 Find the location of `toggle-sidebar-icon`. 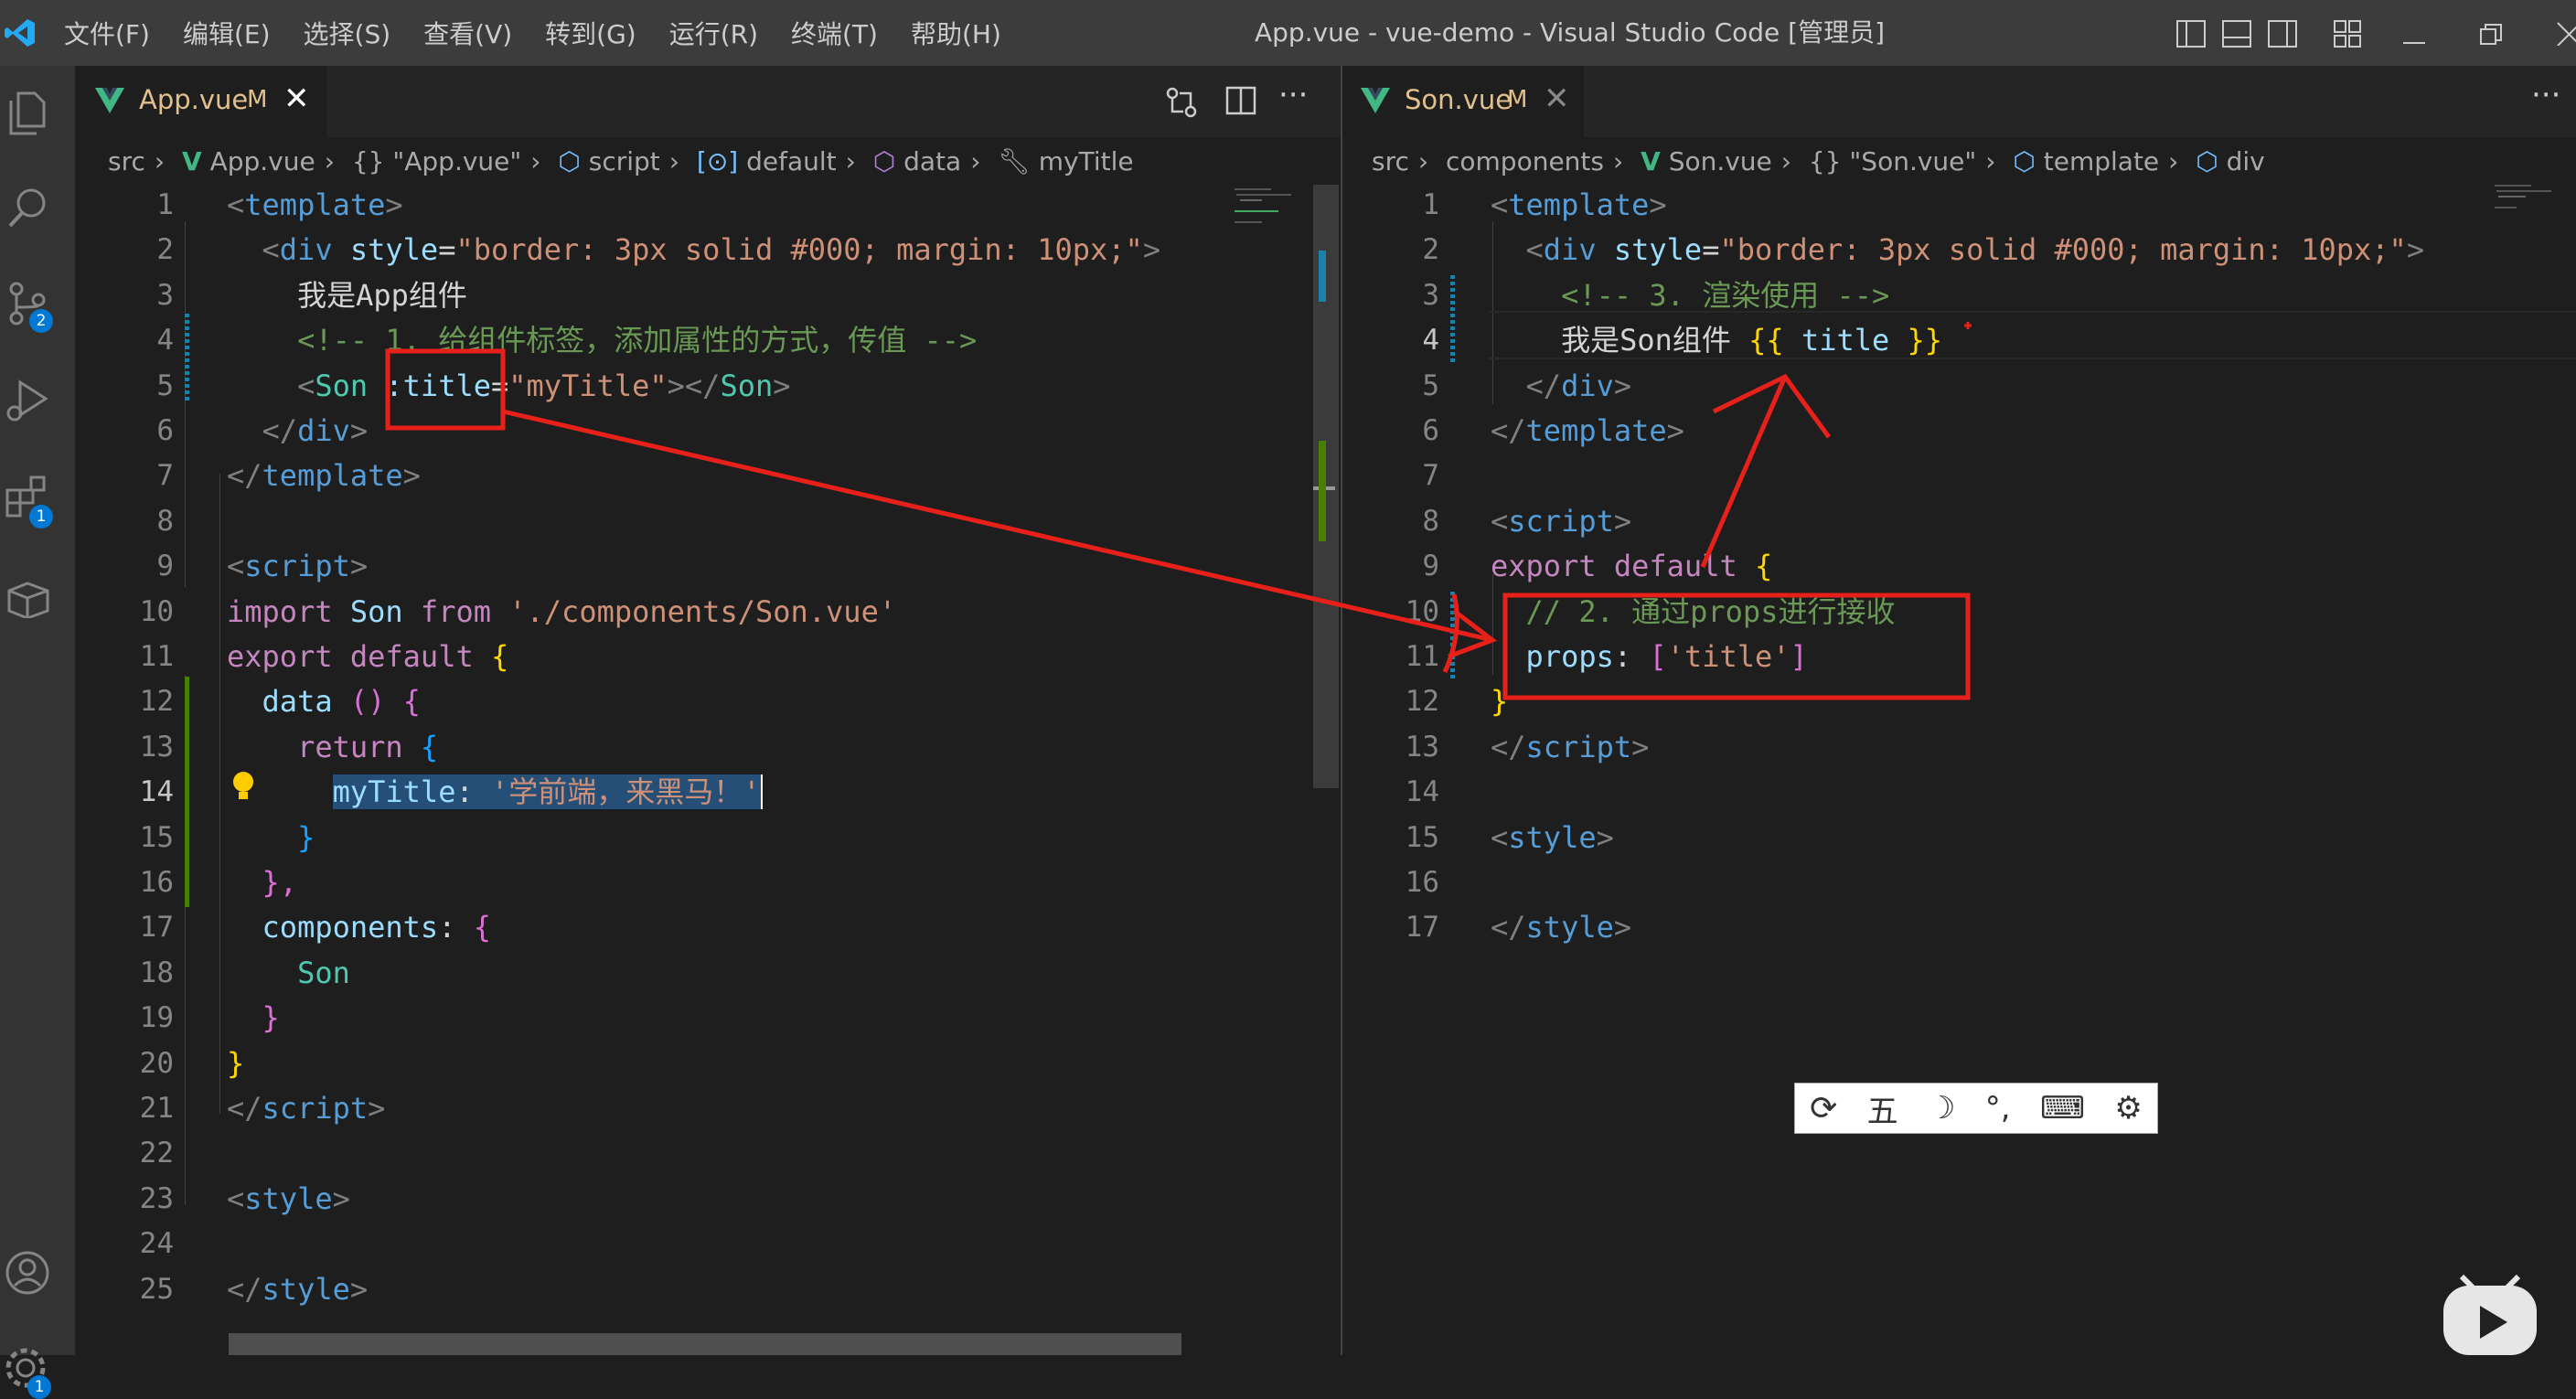

toggle-sidebar-icon is located at coordinates (2191, 35).